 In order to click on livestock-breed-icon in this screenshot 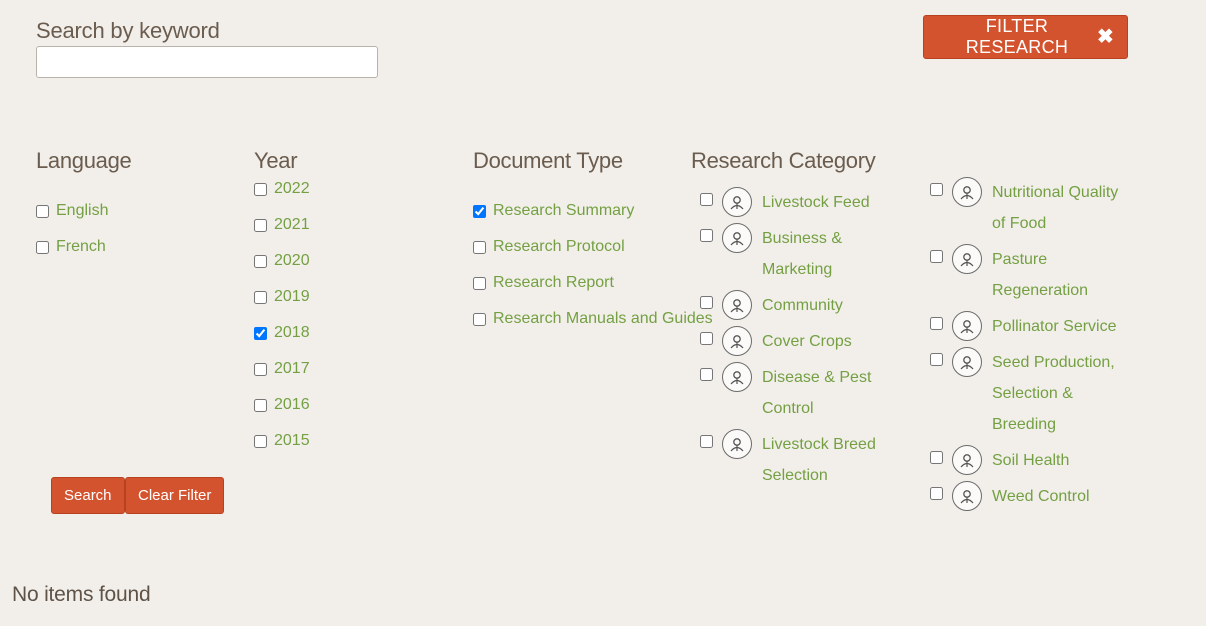, I will do `click(737, 444)`.